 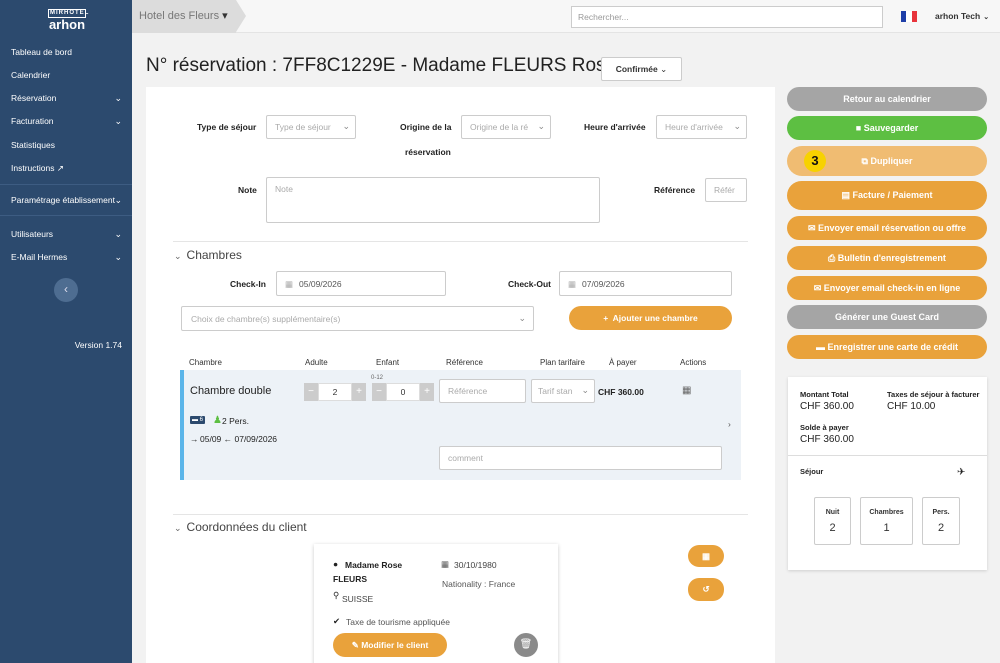 I want to click on type-sejour-select: Type de séjour ⌄, so click(x=311, y=127).